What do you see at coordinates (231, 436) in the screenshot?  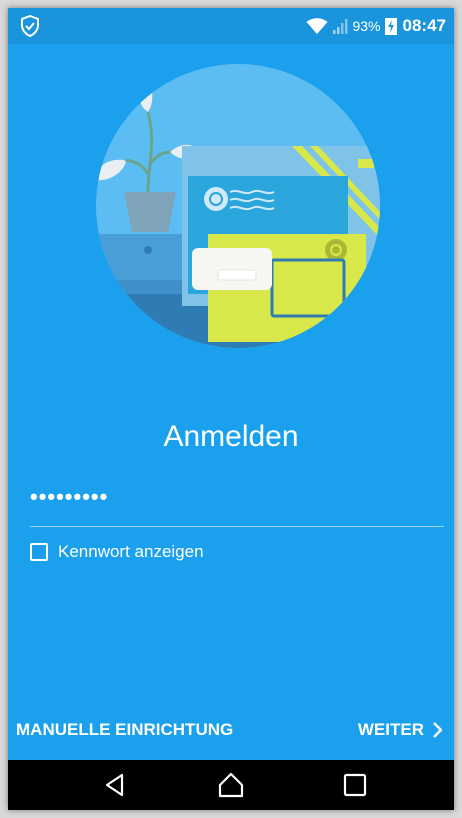 I see `page-title: Anmelden` at bounding box center [231, 436].